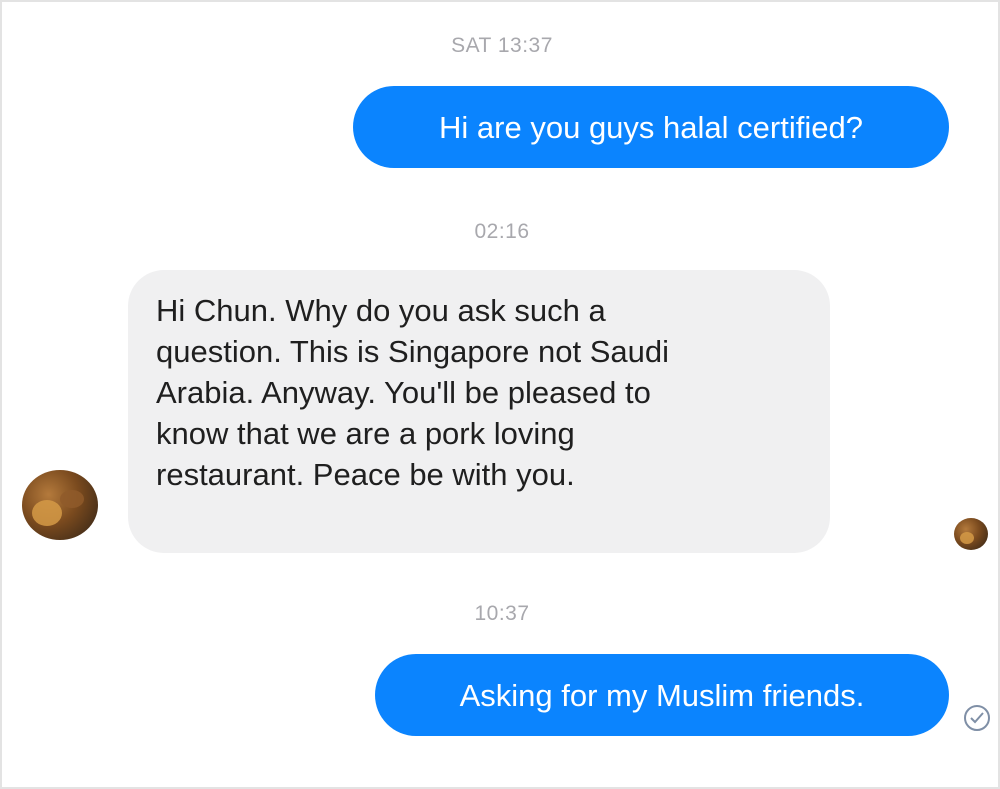 The height and width of the screenshot is (789, 1000). What do you see at coordinates (502, 613) in the screenshot?
I see `timestamp: 10:37` at bounding box center [502, 613].